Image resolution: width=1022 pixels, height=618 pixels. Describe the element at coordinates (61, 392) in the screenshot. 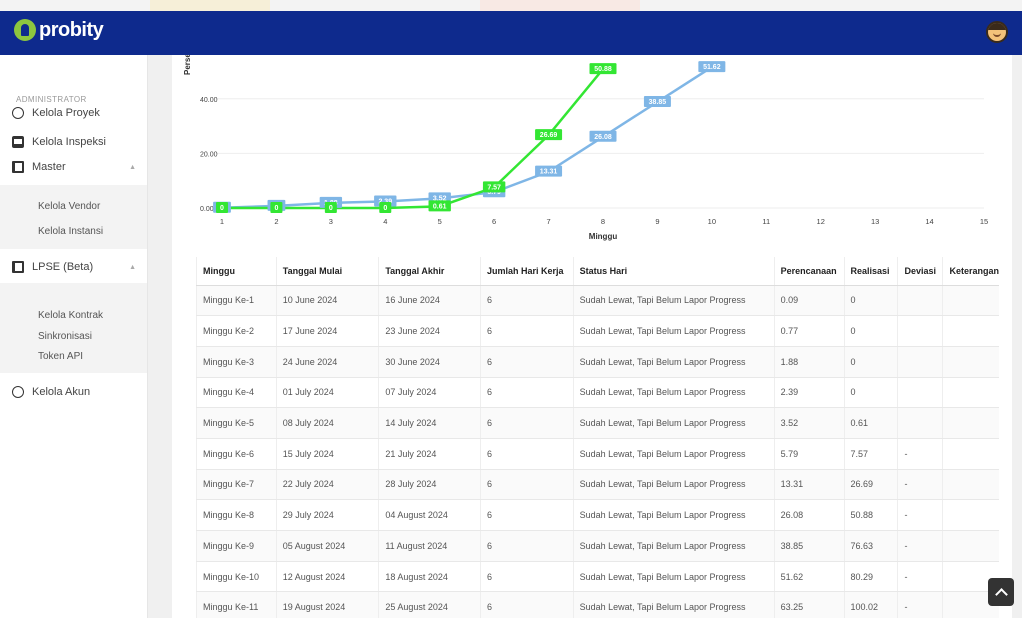

I see `sidebar-item-label: Kelola Akun` at that location.